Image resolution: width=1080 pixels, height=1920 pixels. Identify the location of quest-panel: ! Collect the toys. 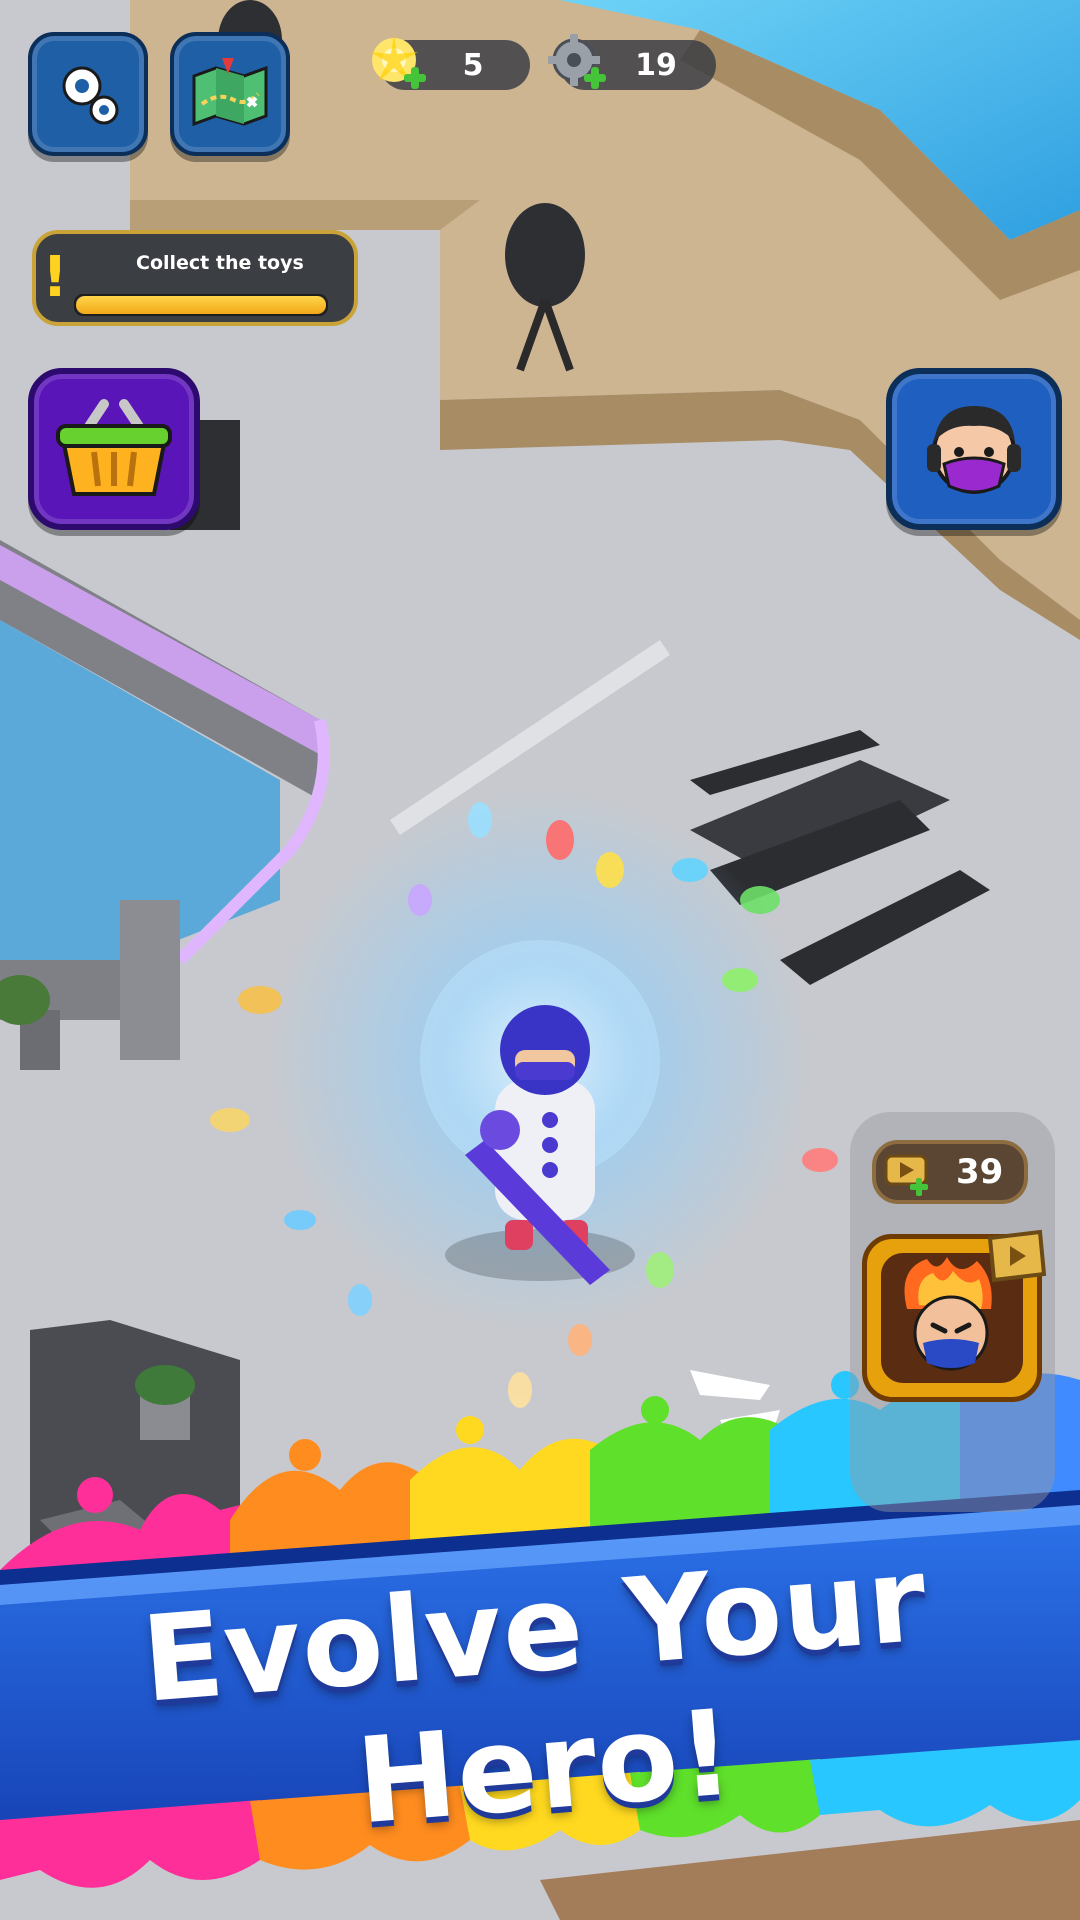
(195, 278).